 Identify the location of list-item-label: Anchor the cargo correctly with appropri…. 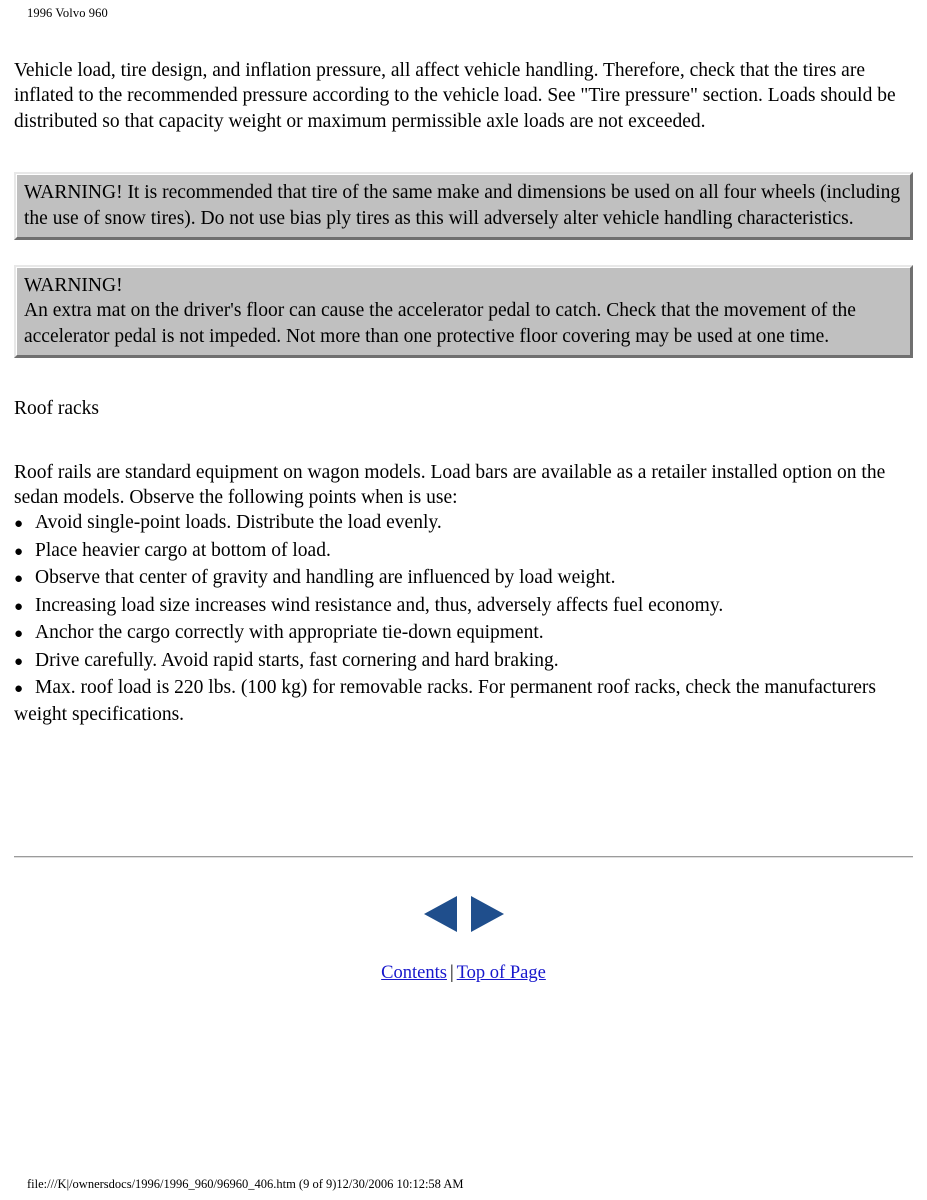
(289, 633).